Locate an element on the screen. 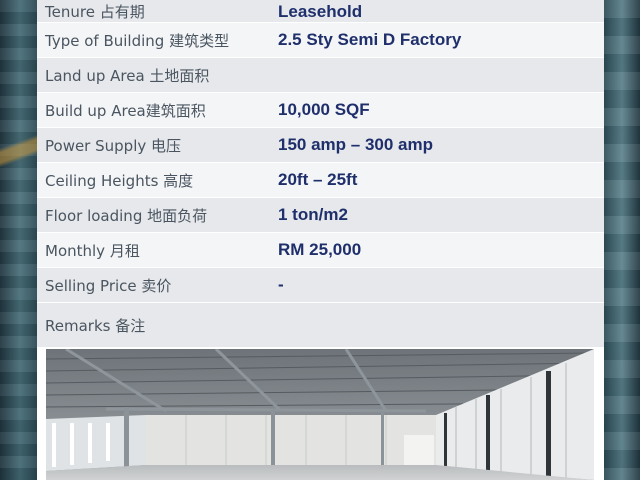 This screenshot has height=480, width=640. spec-label: Floor loading 地面负荷 is located at coordinates (157, 215).